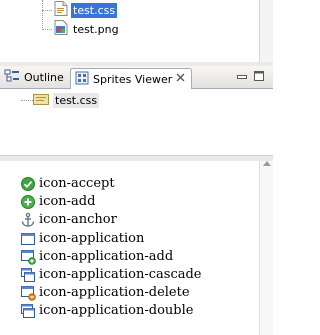  What do you see at coordinates (77, 183) in the screenshot?
I see `icon-name-label: icon-accept` at bounding box center [77, 183].